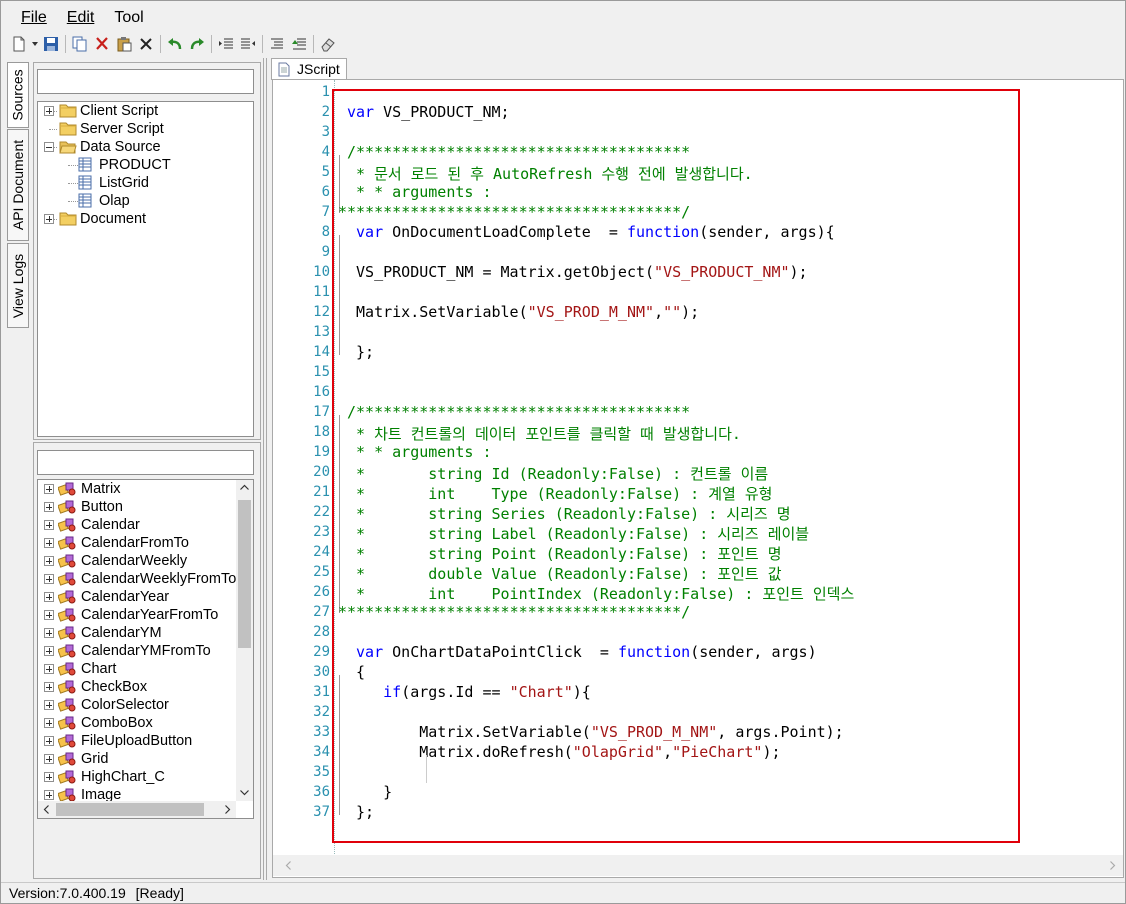 The image size is (1126, 904). Describe the element at coordinates (35, 44) in the screenshot. I see `dropdown-arrow-icon` at that location.